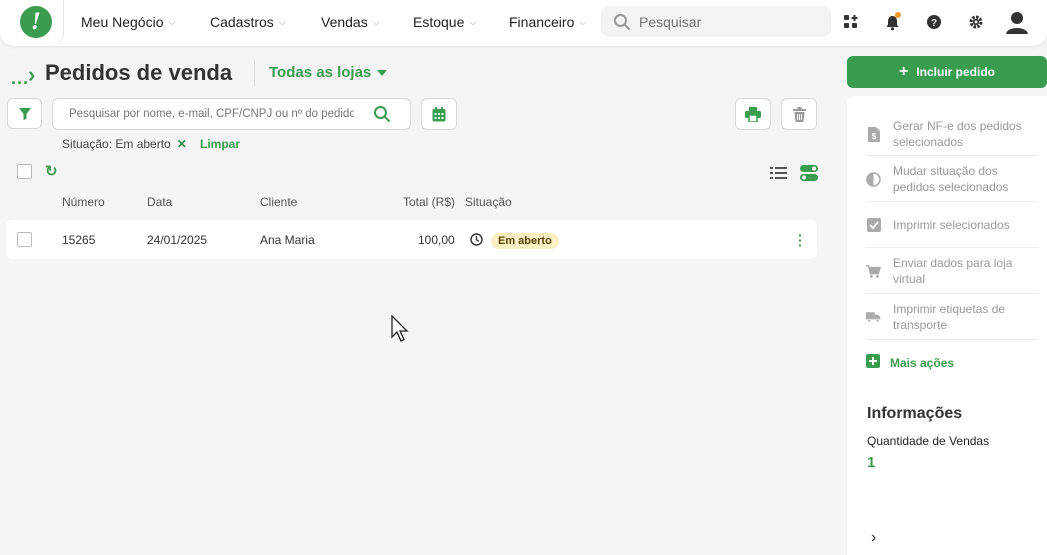 This screenshot has height=555, width=1047. I want to click on row-numero: 15265, so click(79, 240).